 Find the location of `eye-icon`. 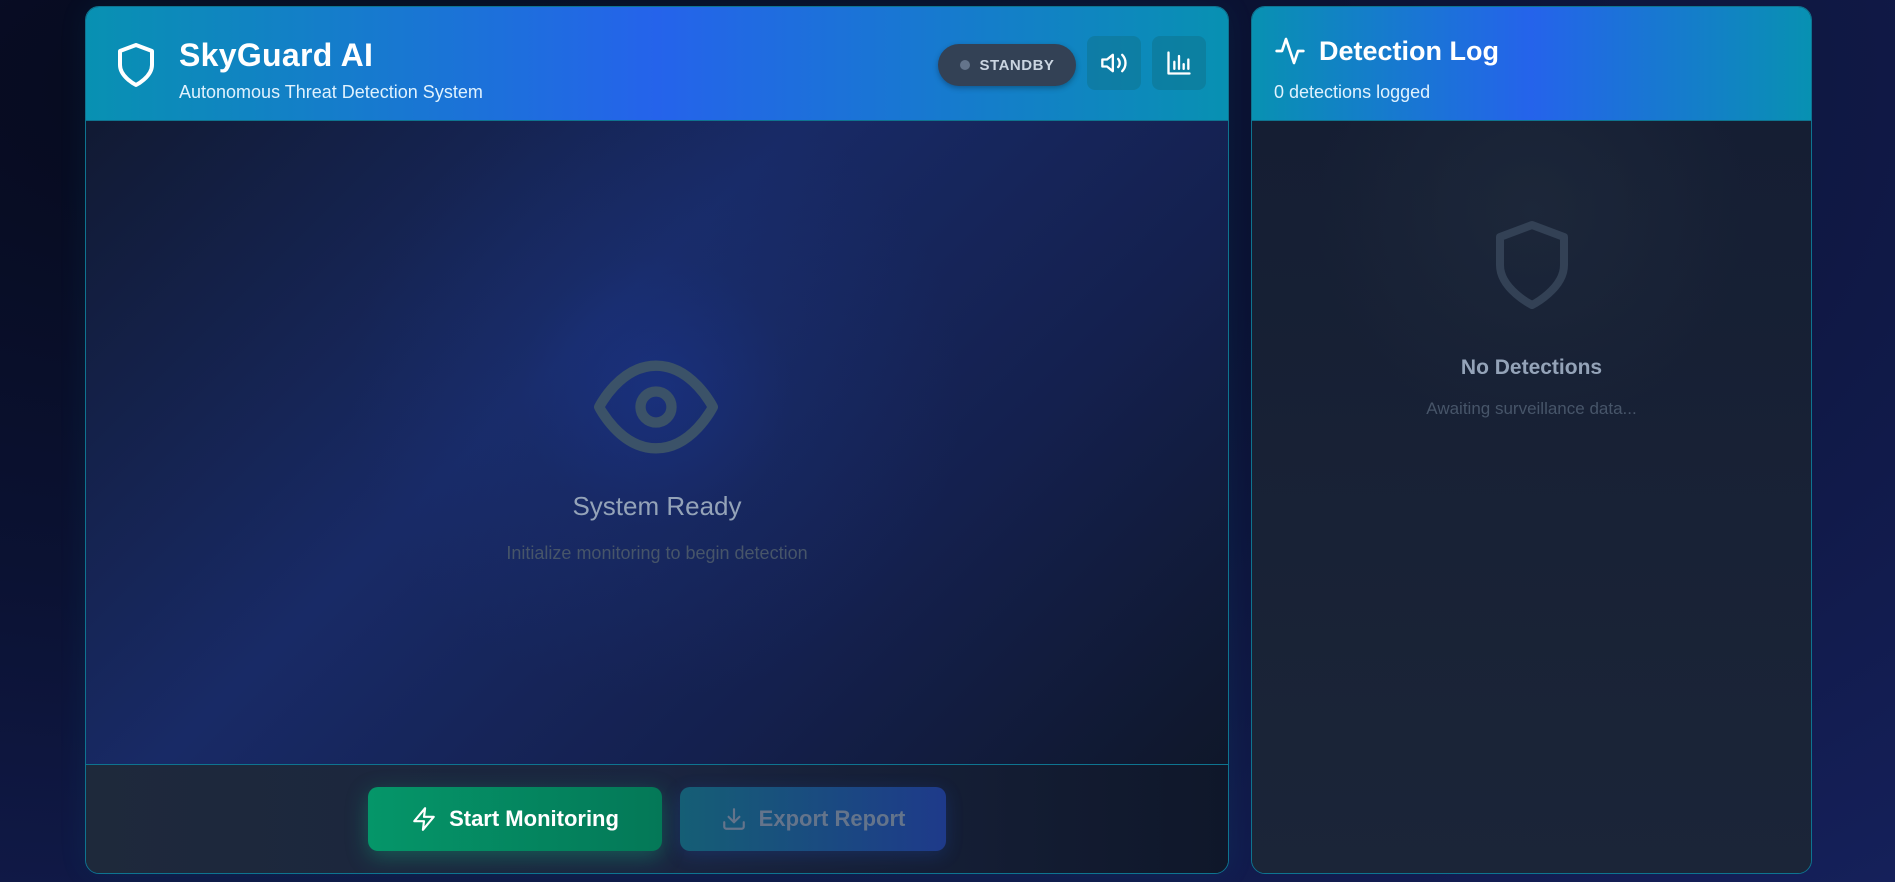

eye-icon is located at coordinates (656, 407).